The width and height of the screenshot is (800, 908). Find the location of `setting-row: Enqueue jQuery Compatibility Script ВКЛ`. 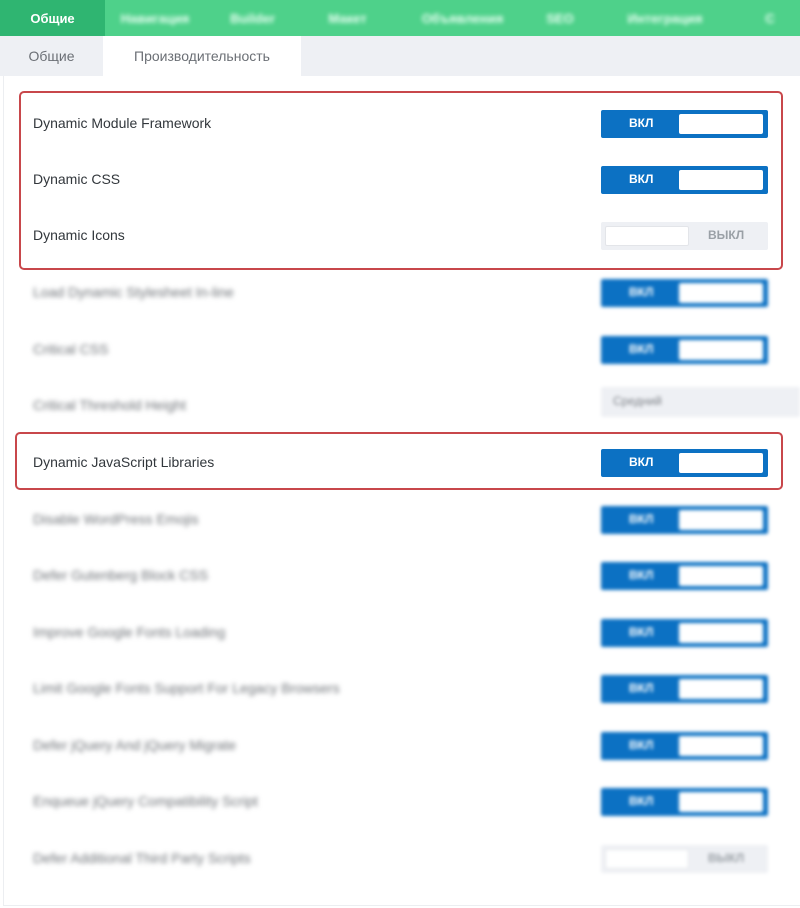

setting-row: Enqueue jQuery Compatibility Script ВКЛ is located at coordinates (400, 801).